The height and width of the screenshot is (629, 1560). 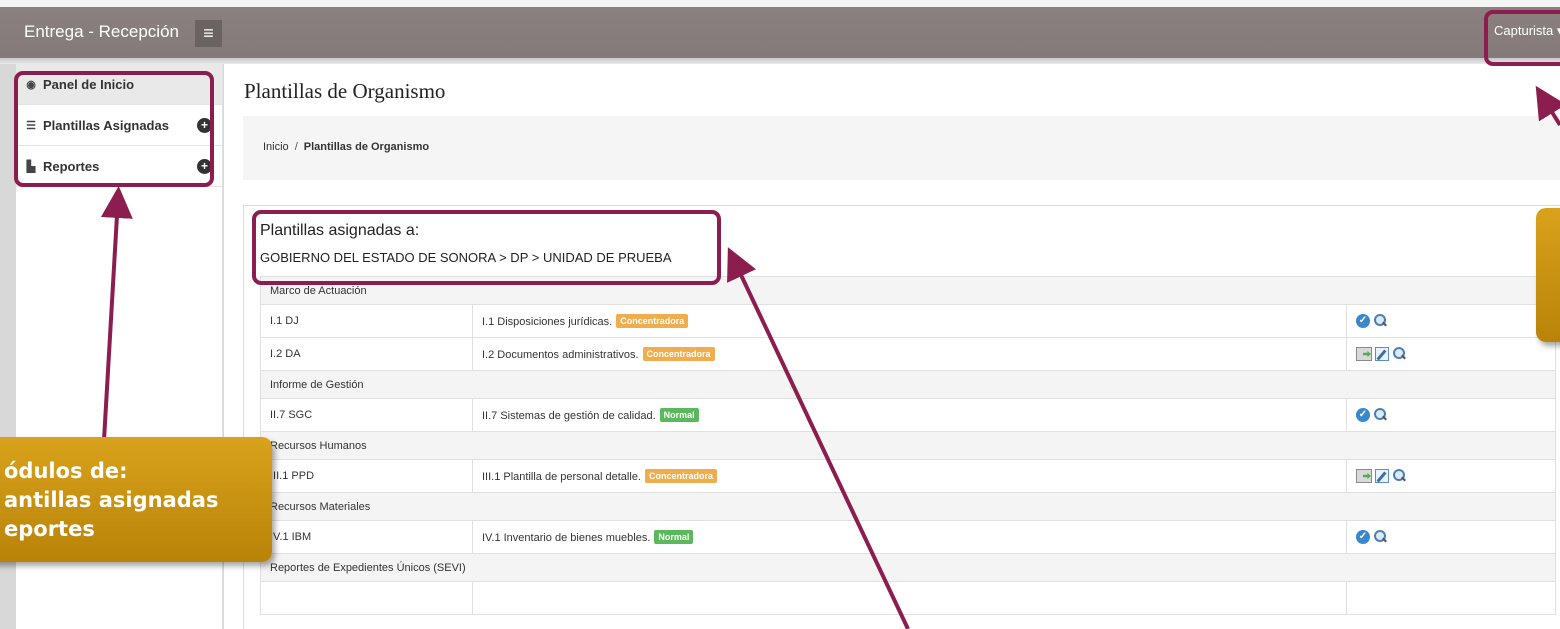 I want to click on sidebar-item-label: Reportes, so click(x=71, y=166).